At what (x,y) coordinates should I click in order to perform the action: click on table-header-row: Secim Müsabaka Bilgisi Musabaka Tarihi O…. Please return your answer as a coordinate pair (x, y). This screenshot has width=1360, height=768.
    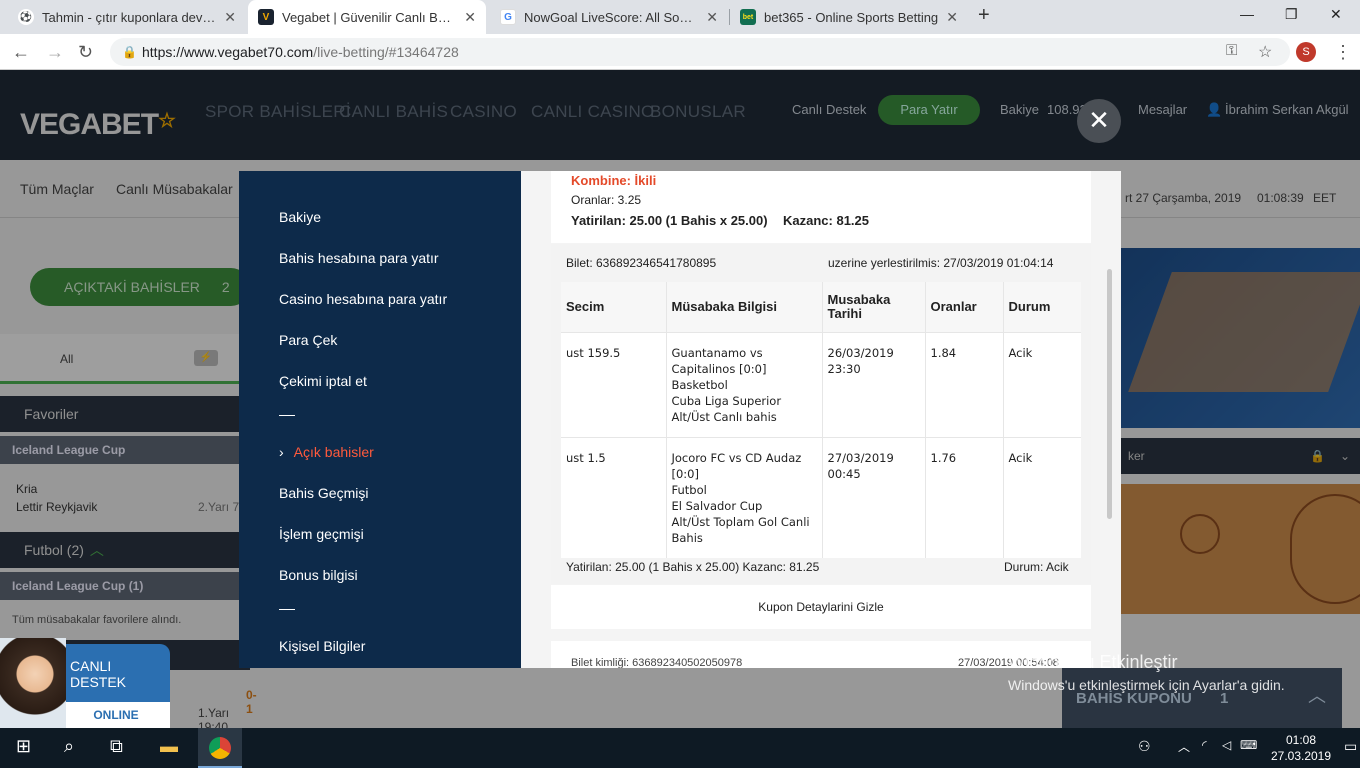
    Looking at the image, I should click on (821, 307).